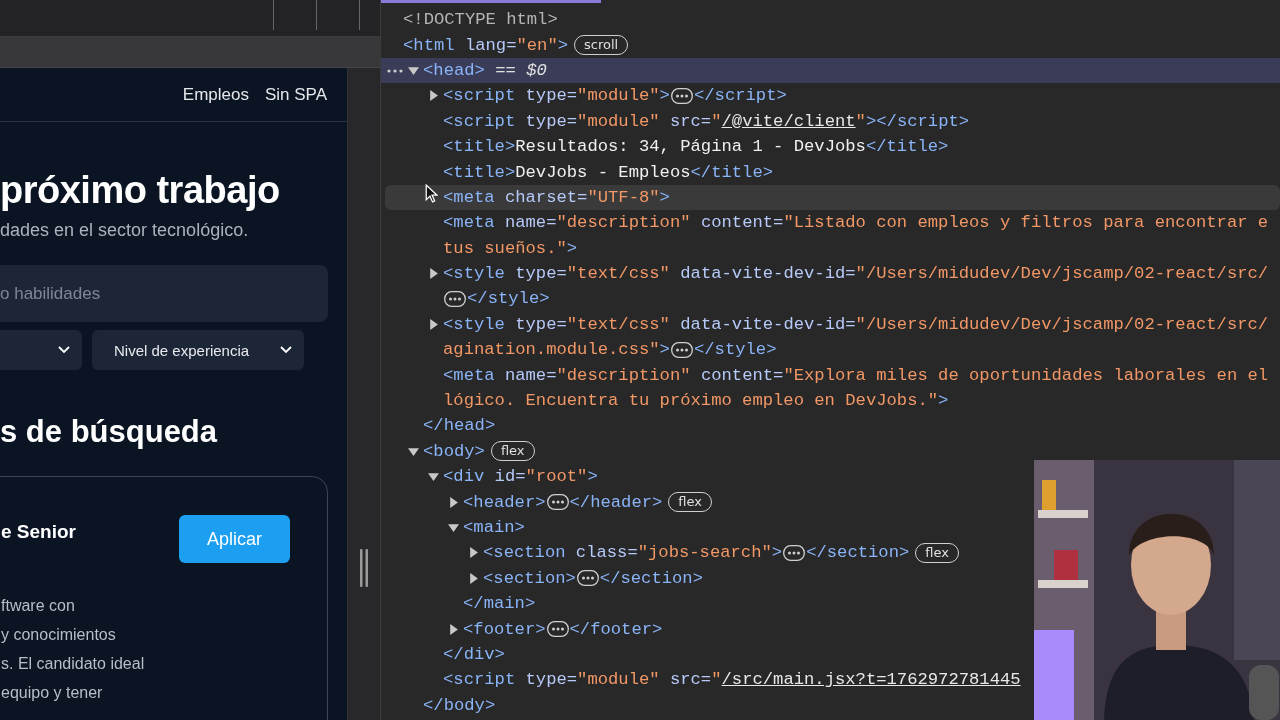  Describe the element at coordinates (454, 451) in the screenshot. I see `code-text: <body>` at that location.